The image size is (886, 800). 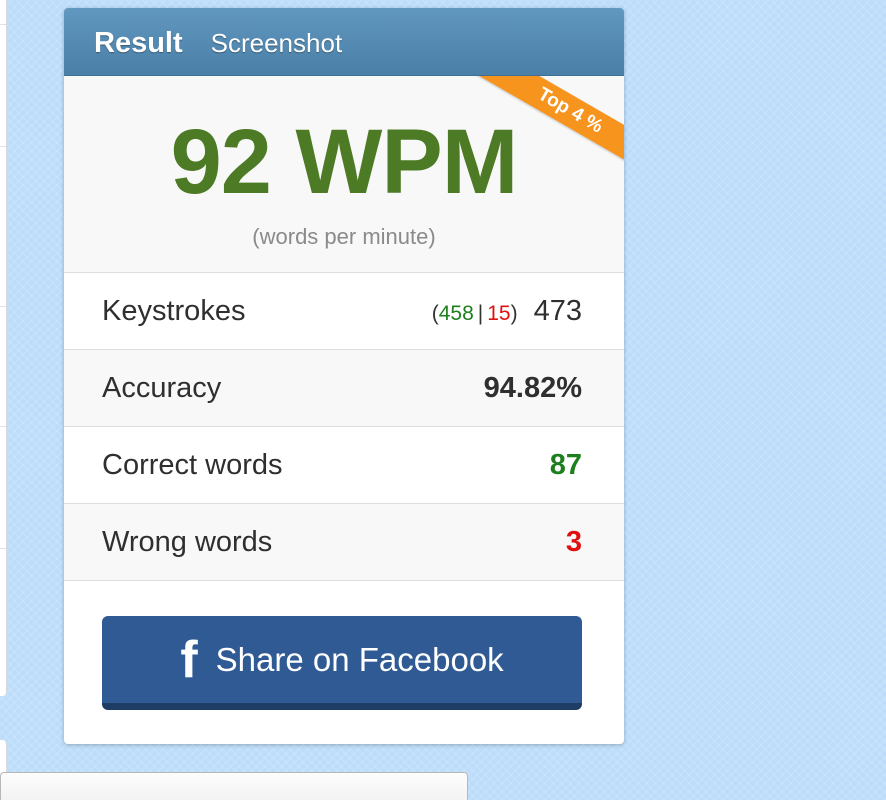 I want to click on bottom-panel-edge, so click(x=234, y=786).